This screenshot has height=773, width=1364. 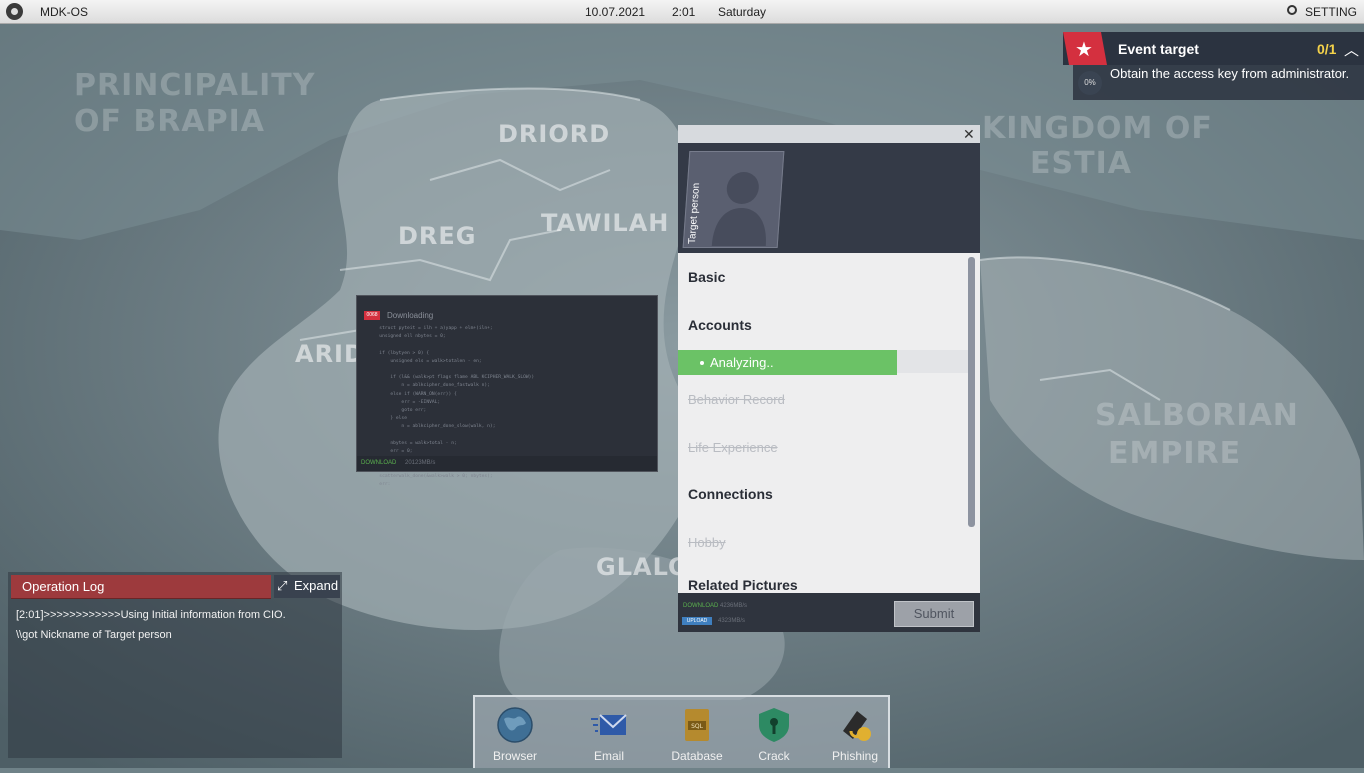 I want to click on map-label-brapia: OF BRAPIA, so click(x=169, y=121).